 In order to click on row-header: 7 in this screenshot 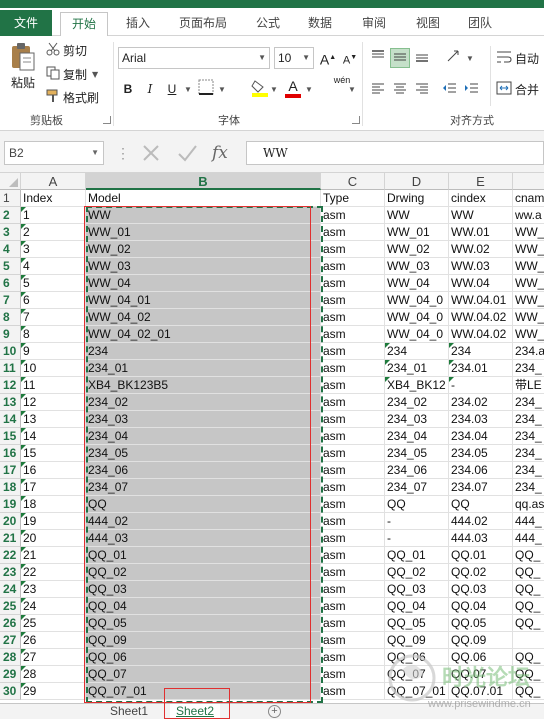, I will do `click(10, 300)`.